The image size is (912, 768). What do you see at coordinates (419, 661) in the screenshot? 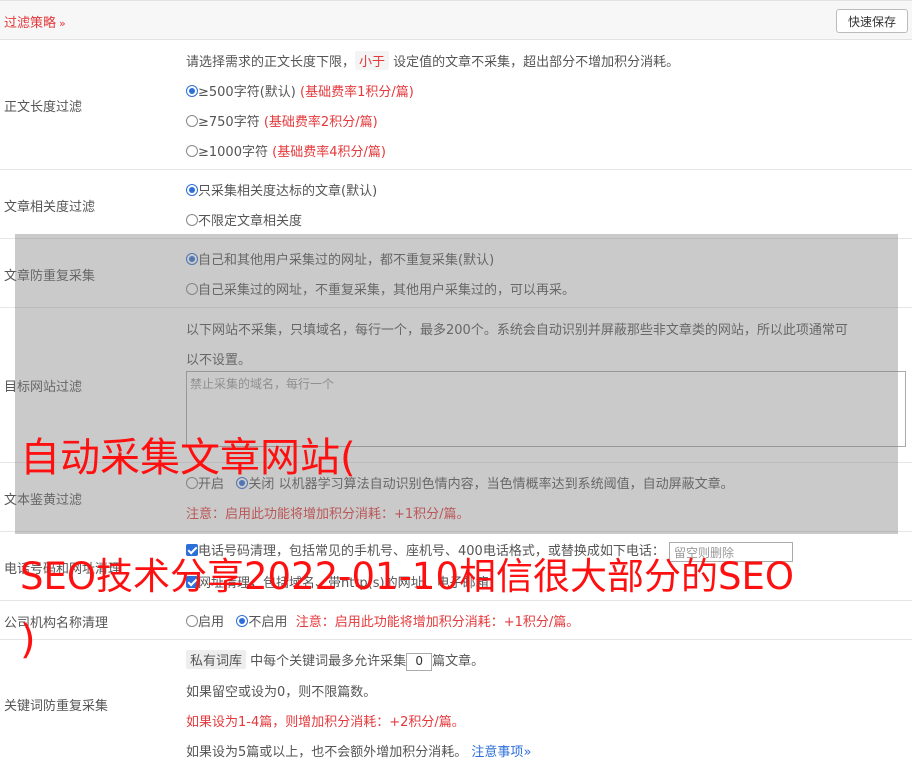
I see `keyword-limit-input: 0` at bounding box center [419, 661].